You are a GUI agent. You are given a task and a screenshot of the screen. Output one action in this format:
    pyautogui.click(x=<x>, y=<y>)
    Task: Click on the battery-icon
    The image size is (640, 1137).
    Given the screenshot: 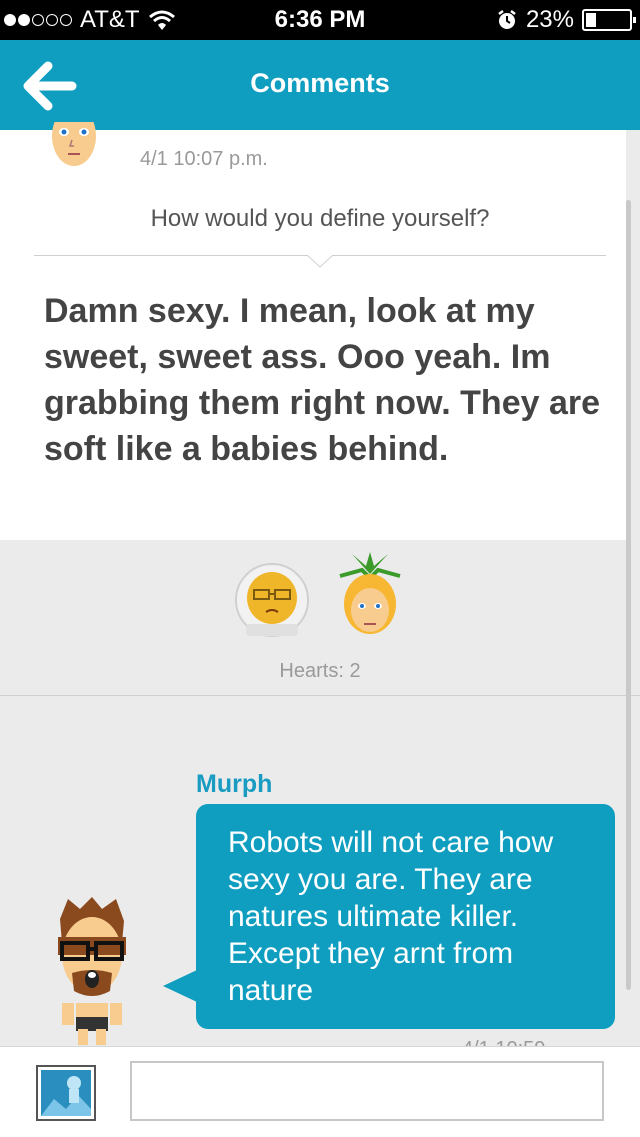 What is the action you would take?
    pyautogui.click(x=609, y=20)
    